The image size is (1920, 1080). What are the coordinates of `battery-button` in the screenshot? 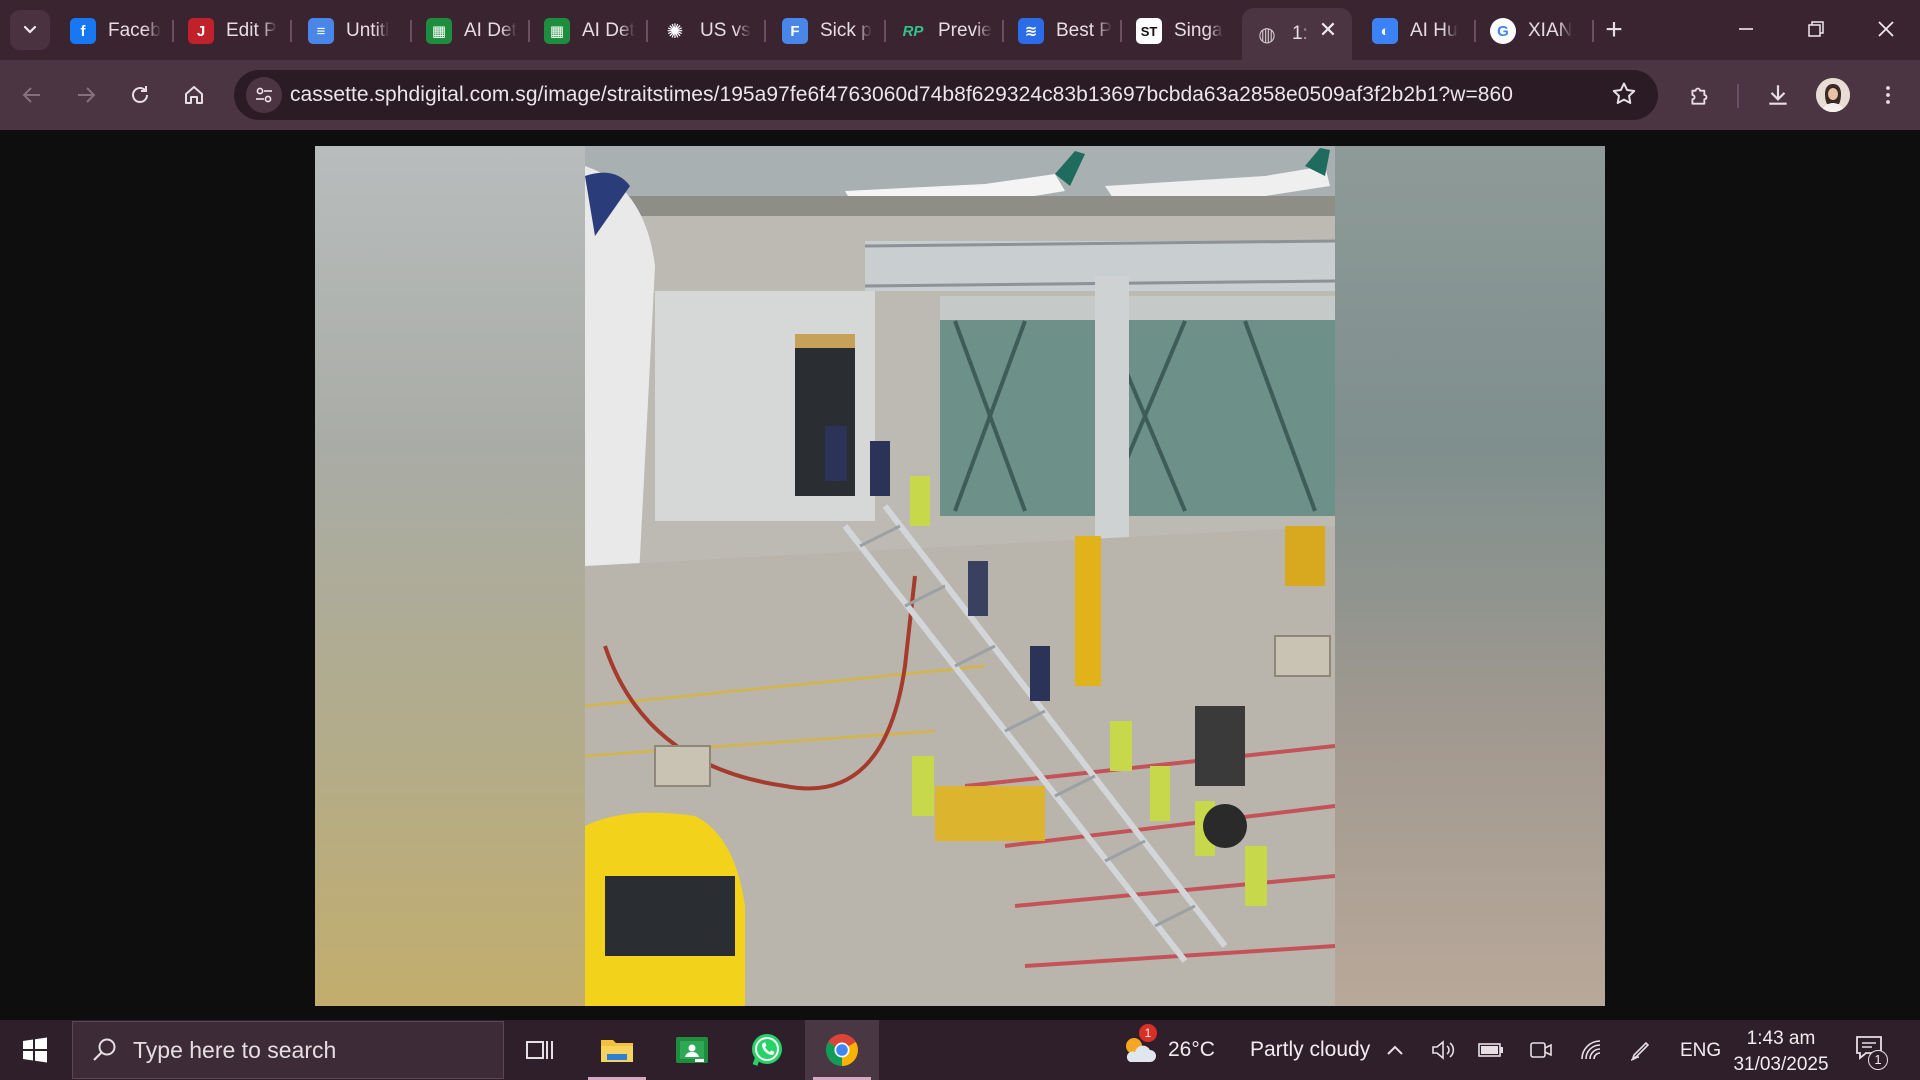 It's located at (1491, 1050).